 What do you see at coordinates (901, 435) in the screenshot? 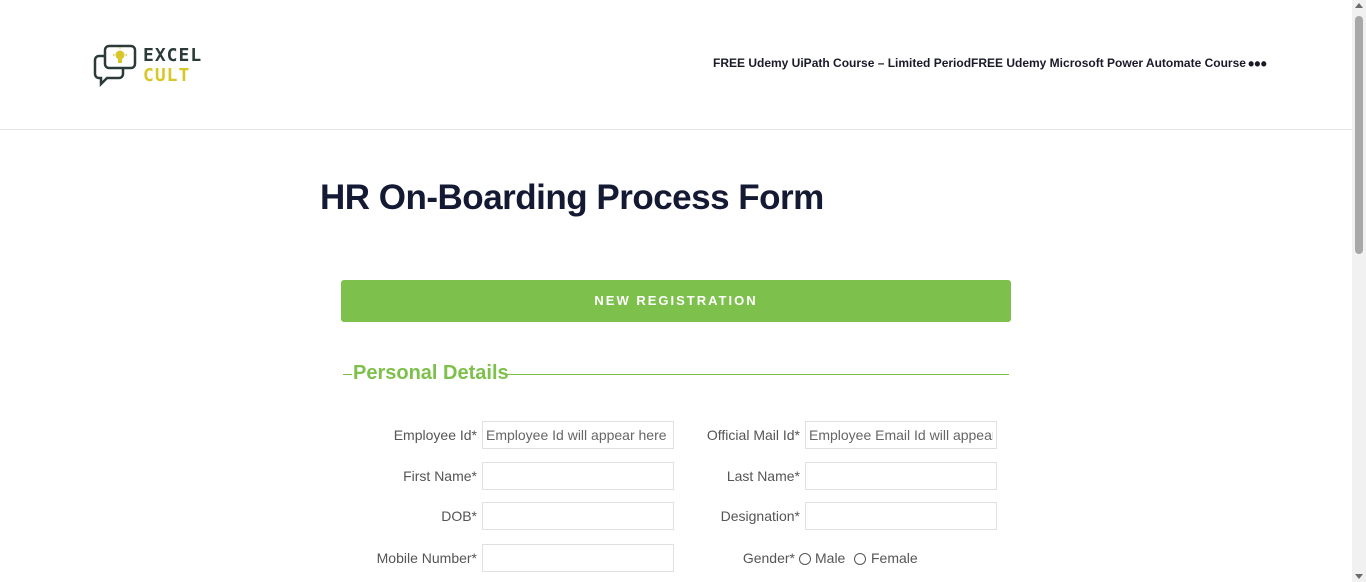
I see `official-mail-input` at bounding box center [901, 435].